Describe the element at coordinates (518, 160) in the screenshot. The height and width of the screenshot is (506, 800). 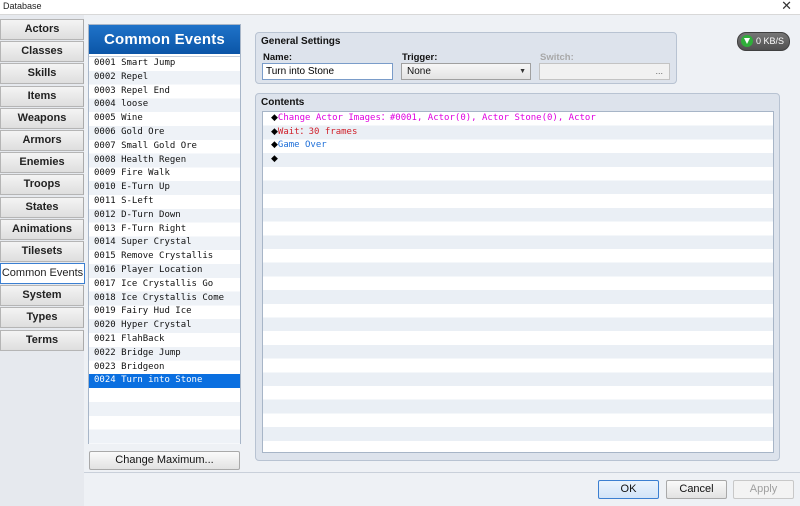
I see `command-row: ◆` at that location.